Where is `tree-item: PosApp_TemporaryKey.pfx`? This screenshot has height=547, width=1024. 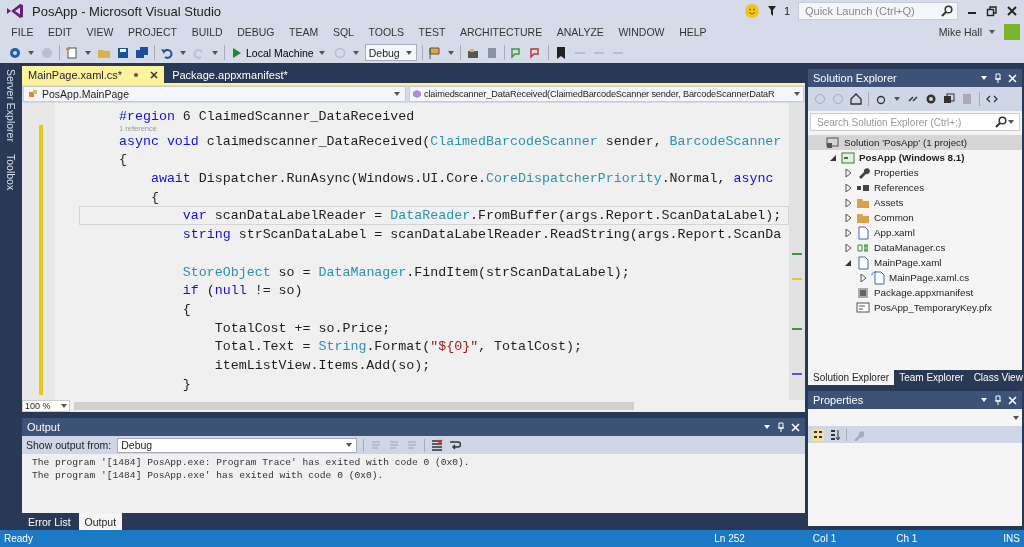 tree-item: PosApp_TemporaryKey.pfx is located at coordinates (915, 307).